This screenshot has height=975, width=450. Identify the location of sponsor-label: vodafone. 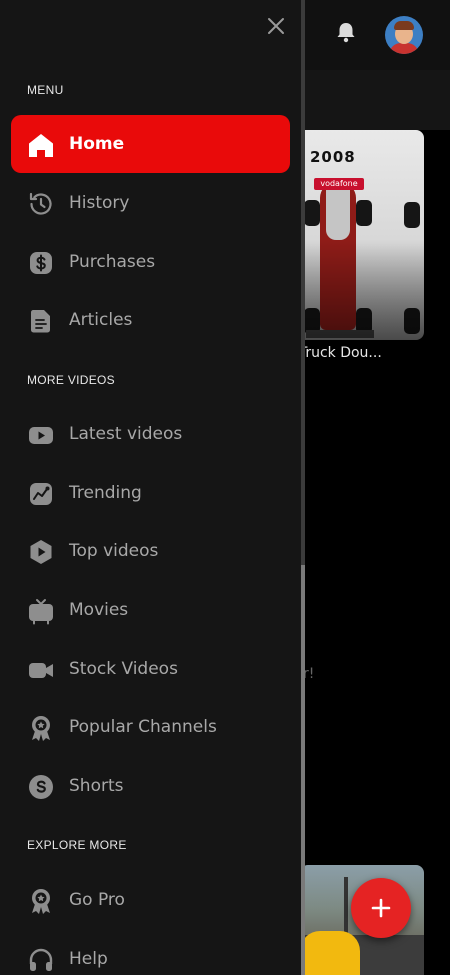
(339, 184).